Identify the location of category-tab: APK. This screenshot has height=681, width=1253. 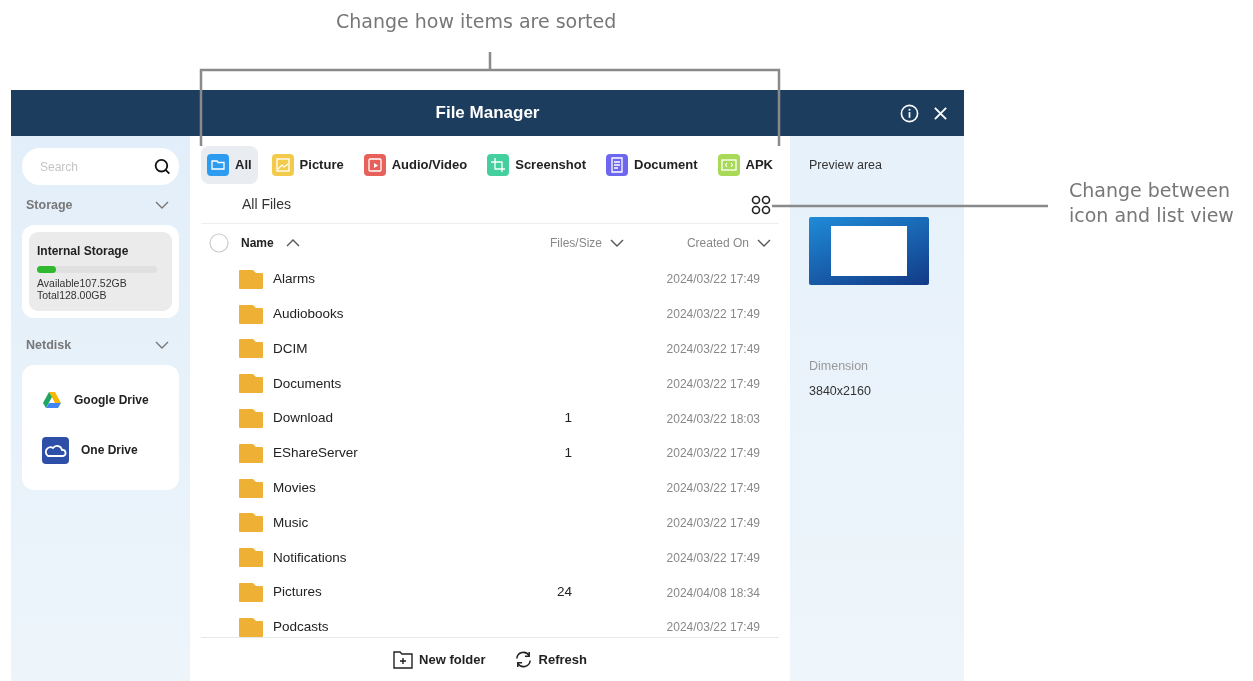
(745, 165).